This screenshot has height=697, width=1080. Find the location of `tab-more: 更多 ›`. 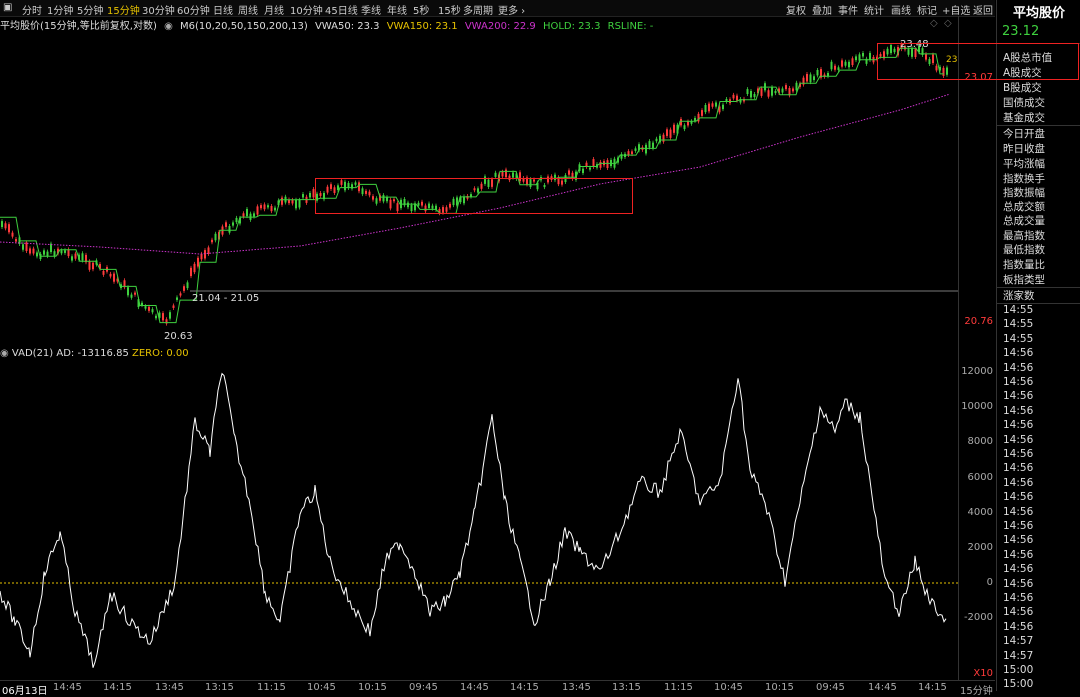

tab-more: 更多 › is located at coordinates (511, 9).